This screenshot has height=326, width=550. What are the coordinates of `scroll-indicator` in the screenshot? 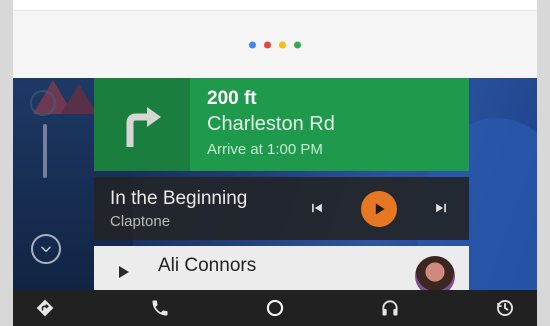 It's located at (45, 151).